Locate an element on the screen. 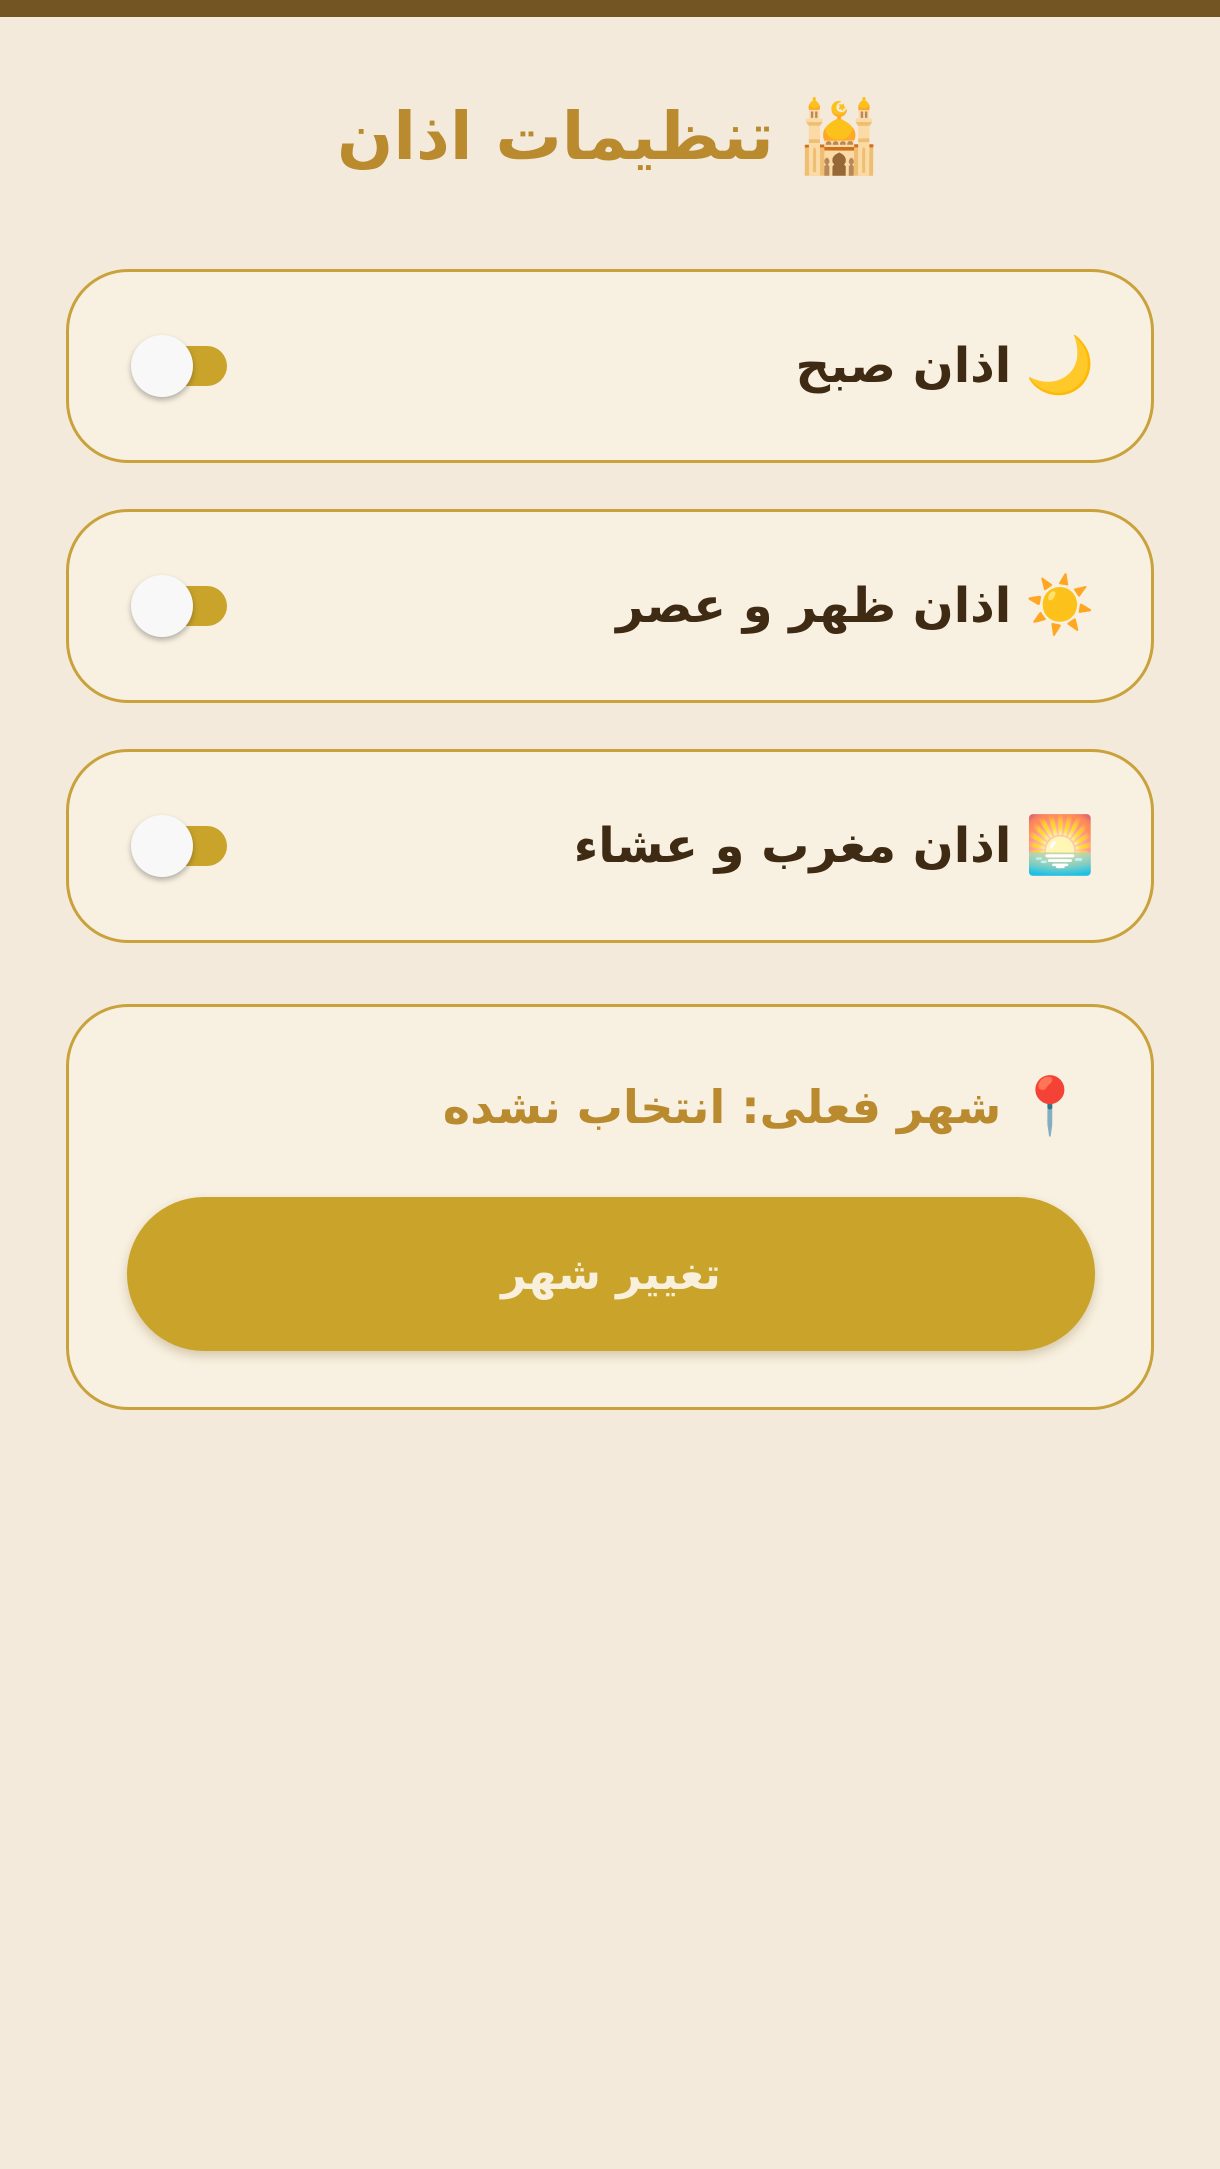 This screenshot has height=2169, width=1220. status-bar is located at coordinates (610, 8).